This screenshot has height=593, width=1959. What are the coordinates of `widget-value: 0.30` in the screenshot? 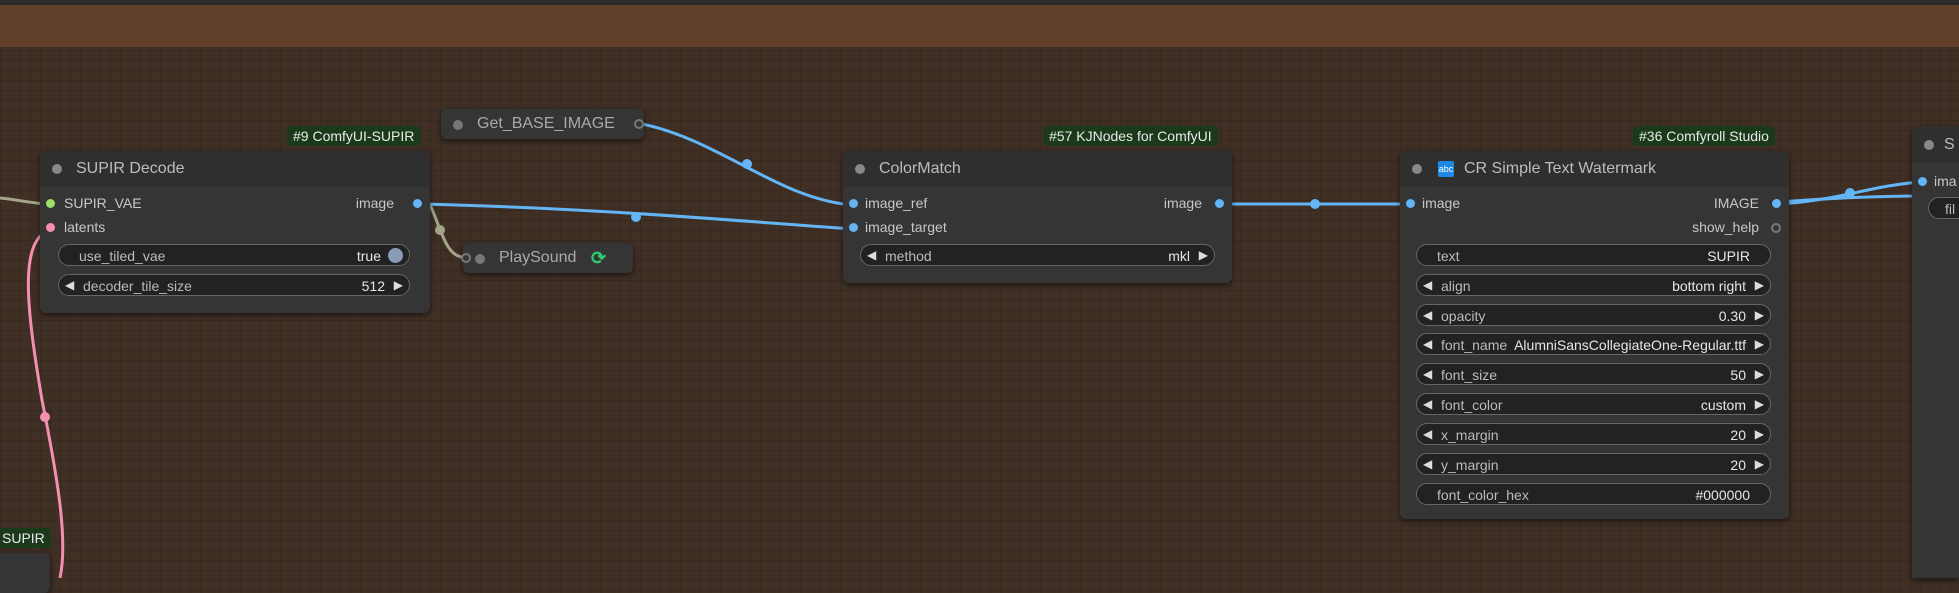 It's located at (1732, 316).